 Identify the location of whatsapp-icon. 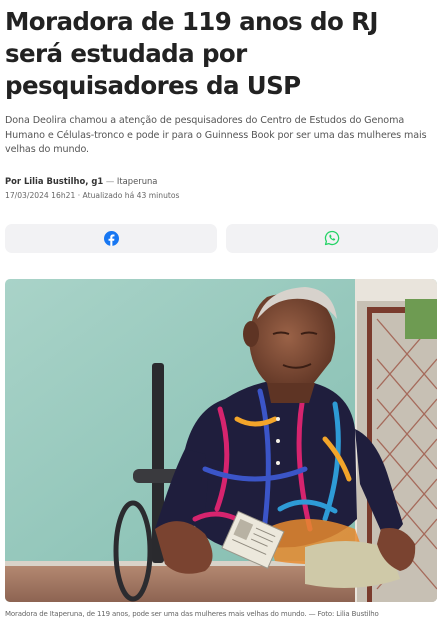
(332, 238).